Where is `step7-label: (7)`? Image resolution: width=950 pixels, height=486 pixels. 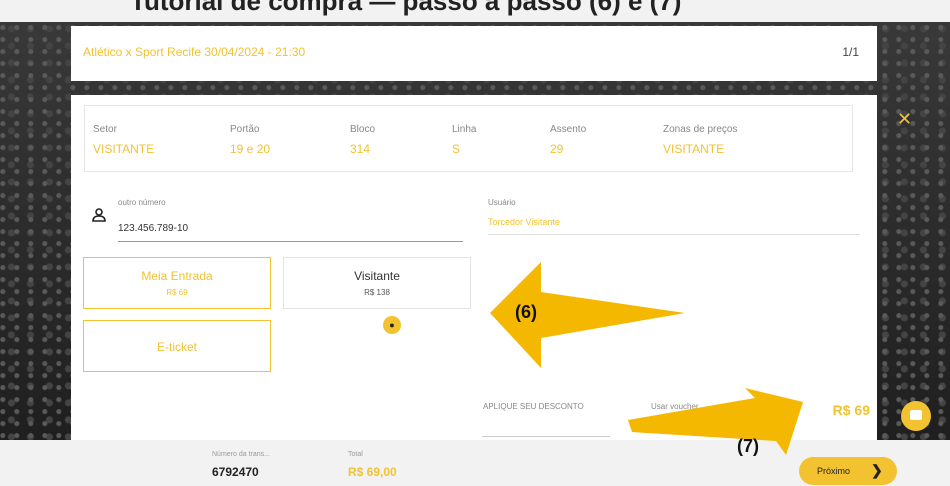 step7-label: (7) is located at coordinates (748, 446).